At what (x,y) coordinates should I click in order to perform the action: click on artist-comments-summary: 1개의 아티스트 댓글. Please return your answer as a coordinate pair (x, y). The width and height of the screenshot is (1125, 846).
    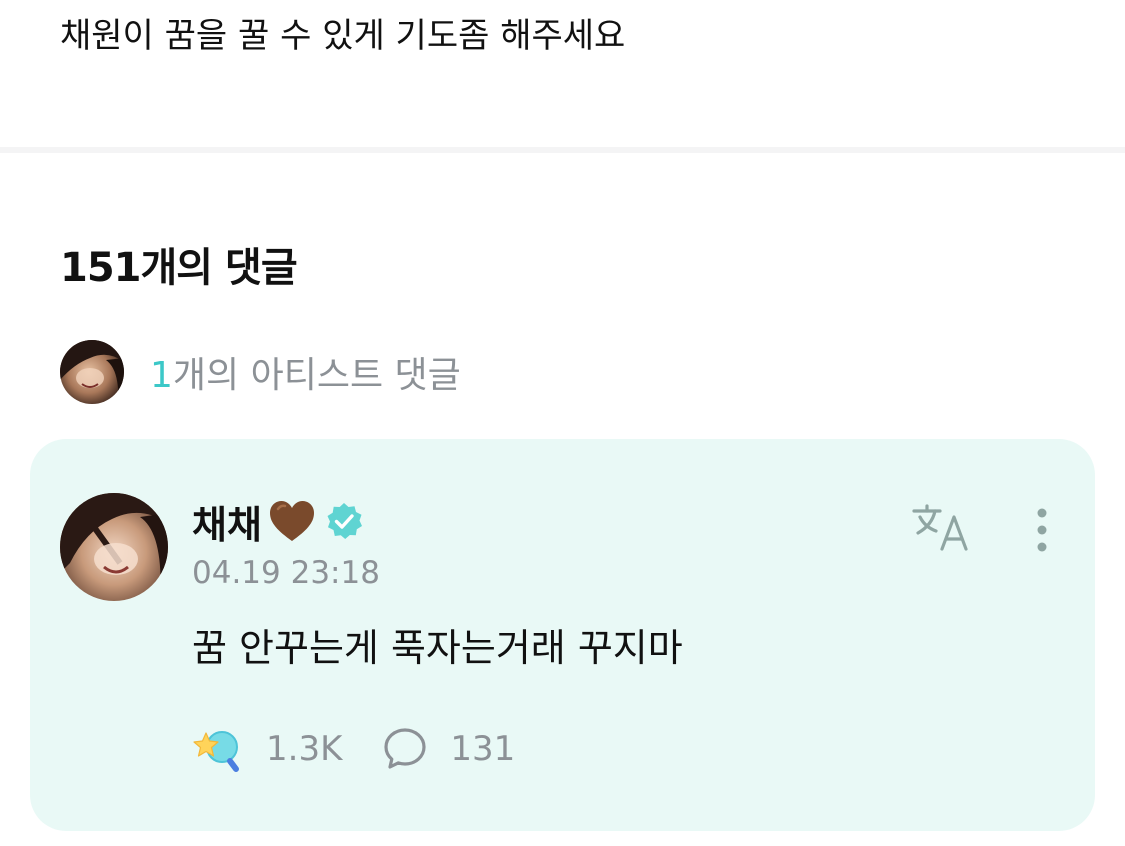
    Looking at the image, I should click on (260, 372).